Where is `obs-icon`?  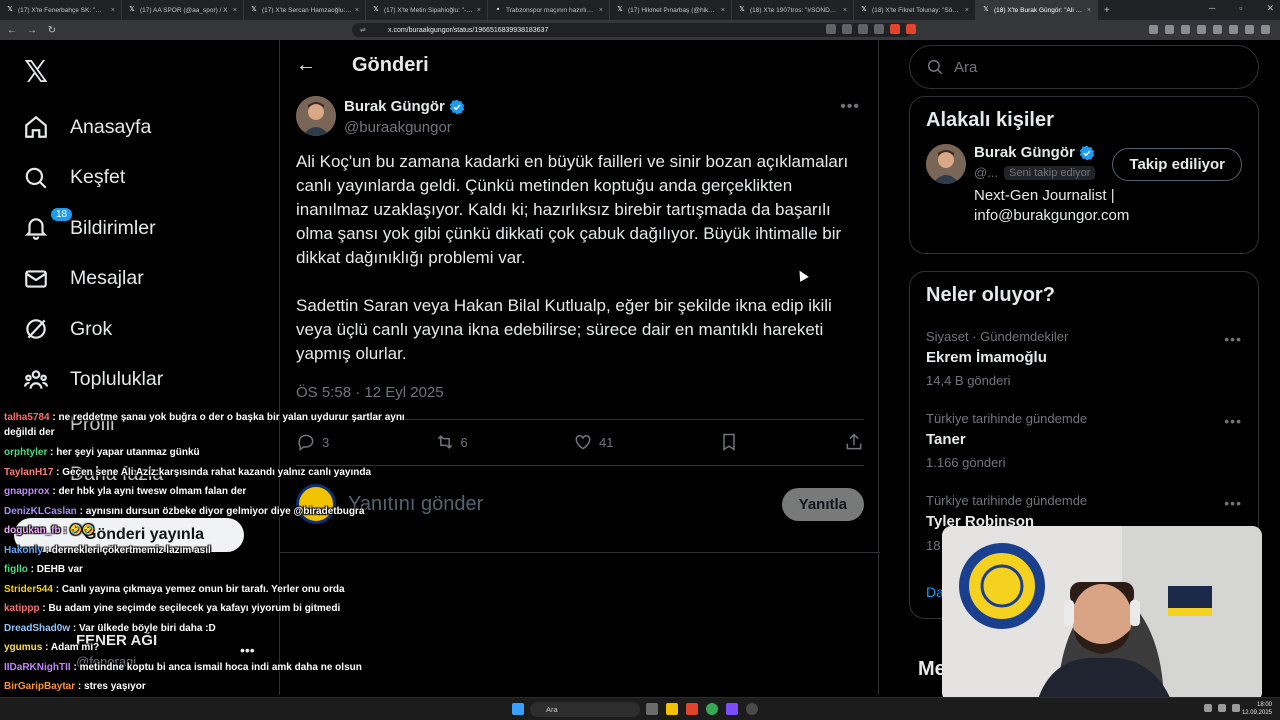
obs-icon is located at coordinates (752, 709).